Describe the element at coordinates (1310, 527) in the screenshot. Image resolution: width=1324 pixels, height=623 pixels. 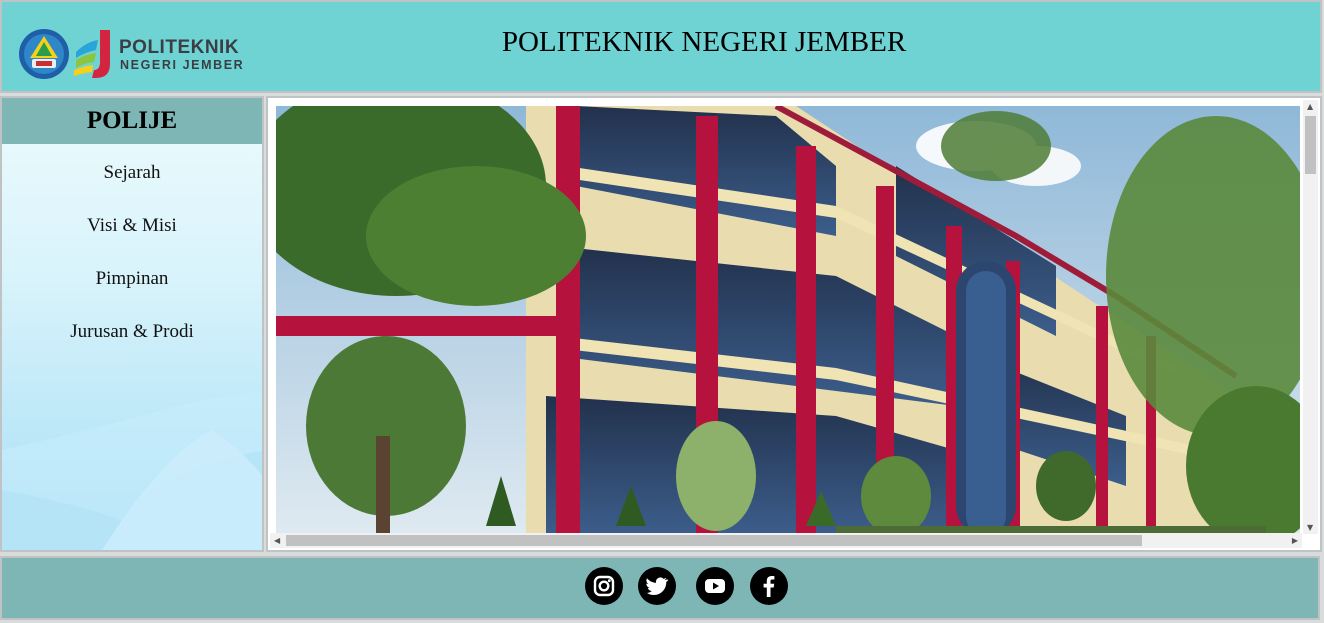
I see `scroll-down-icon: ▼` at that location.